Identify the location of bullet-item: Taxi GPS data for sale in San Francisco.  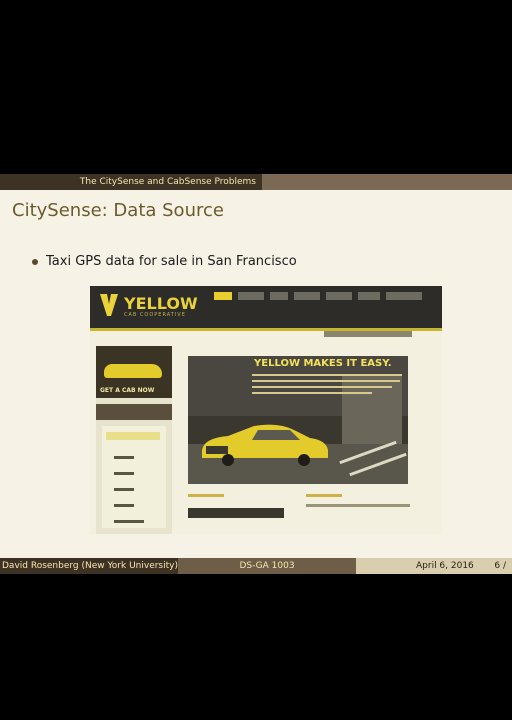
(164, 261).